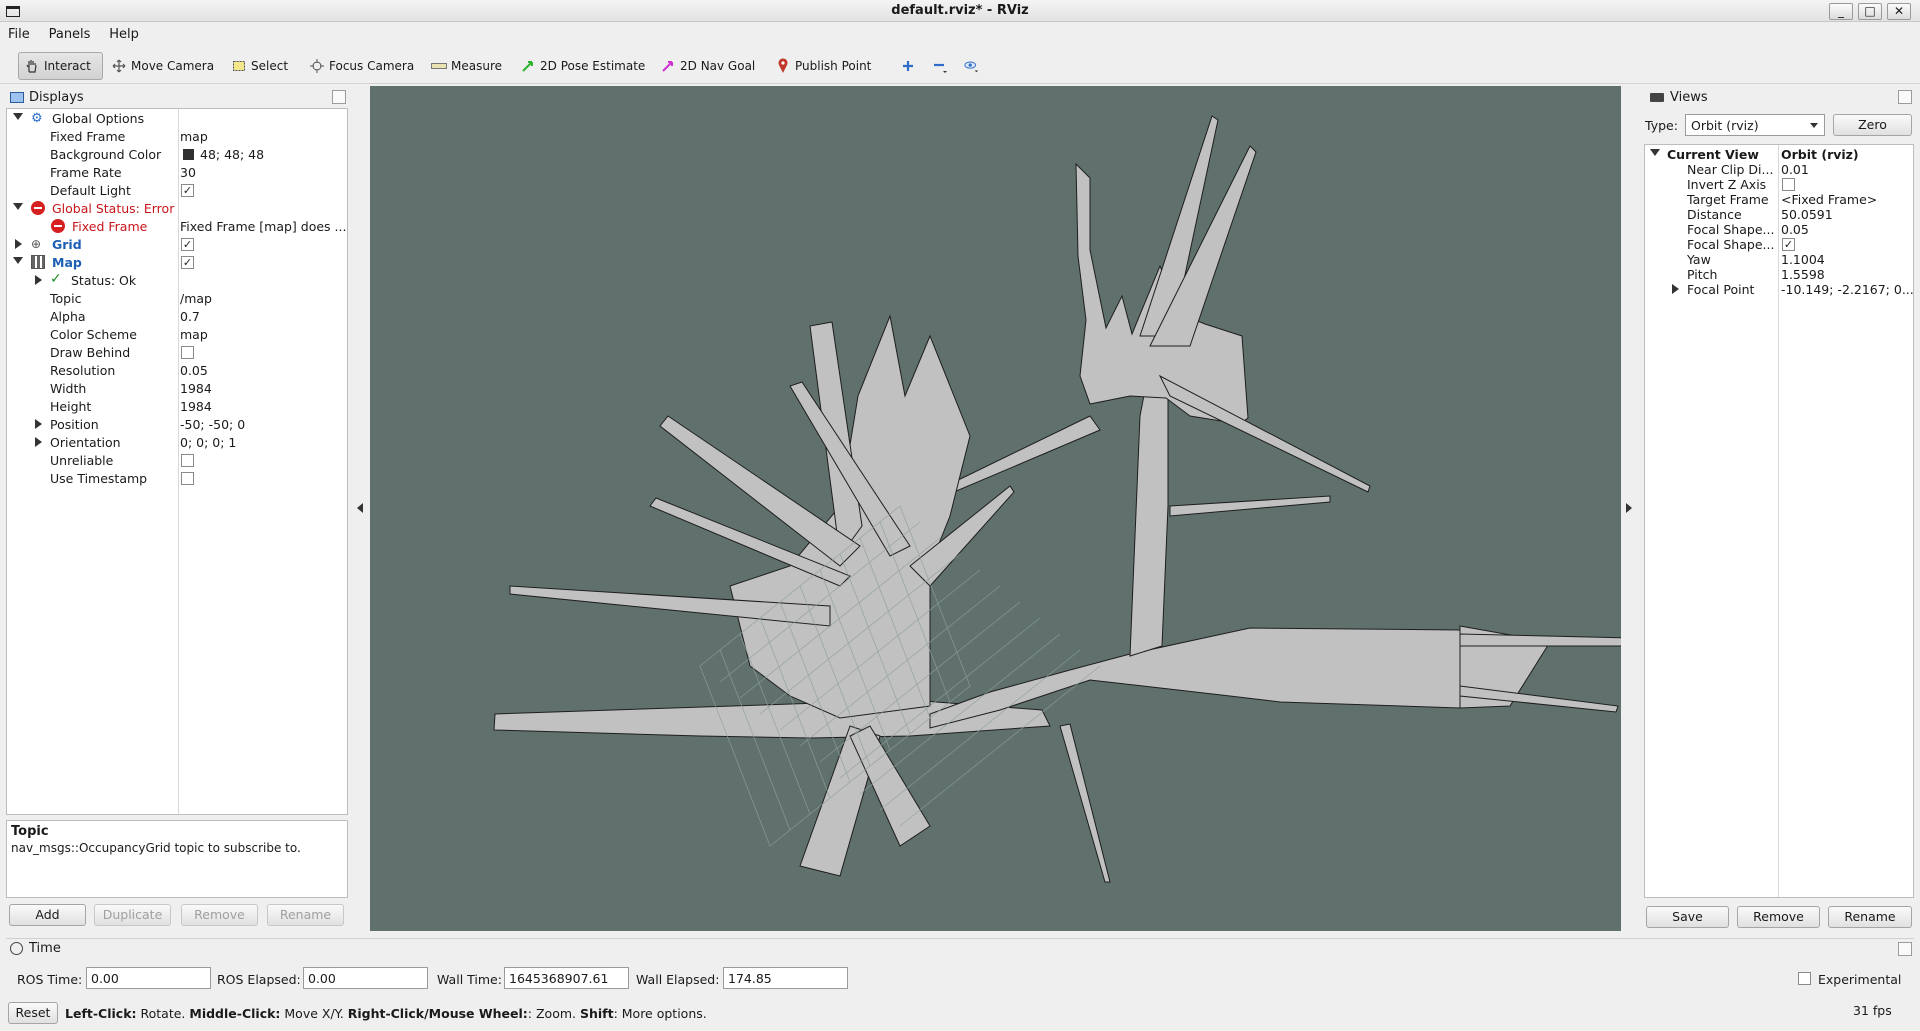  Describe the element at coordinates (439, 66) in the screenshot. I see `ruler-icon` at that location.